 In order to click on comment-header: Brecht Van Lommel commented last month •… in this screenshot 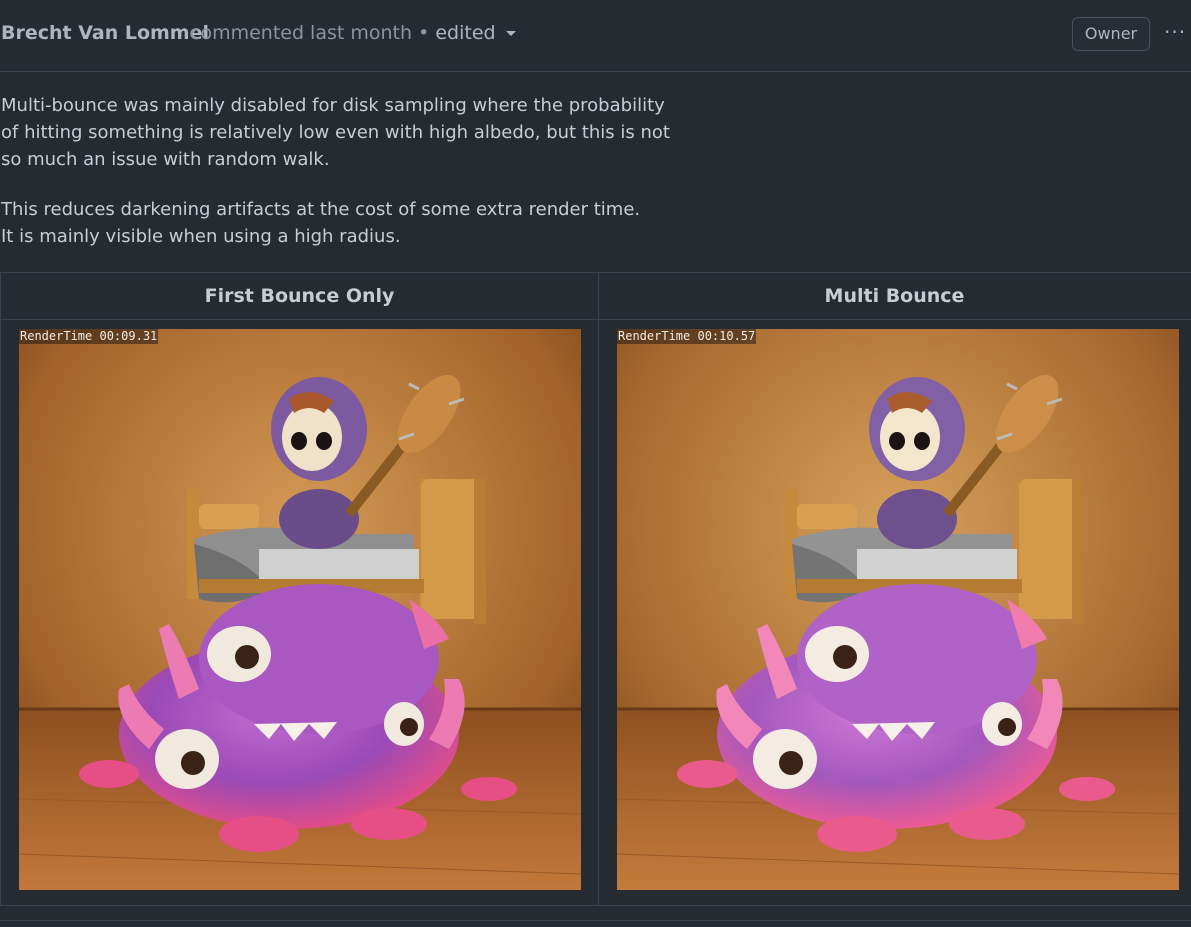, I will do `click(595, 36)`.